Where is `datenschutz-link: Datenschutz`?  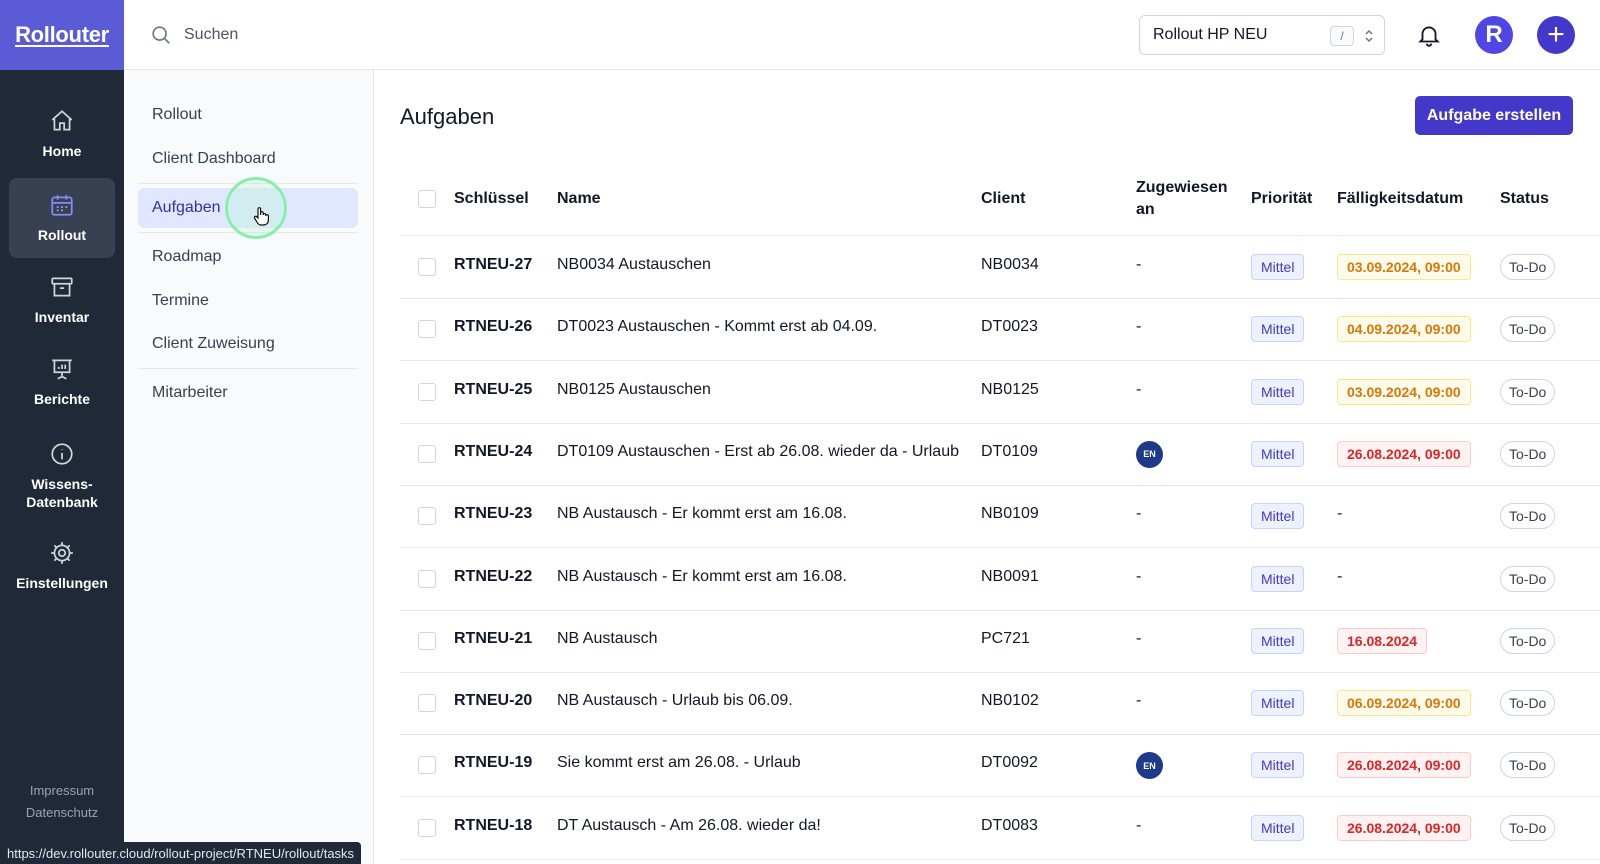
datenschutz-link: Datenschutz is located at coordinates (62, 812).